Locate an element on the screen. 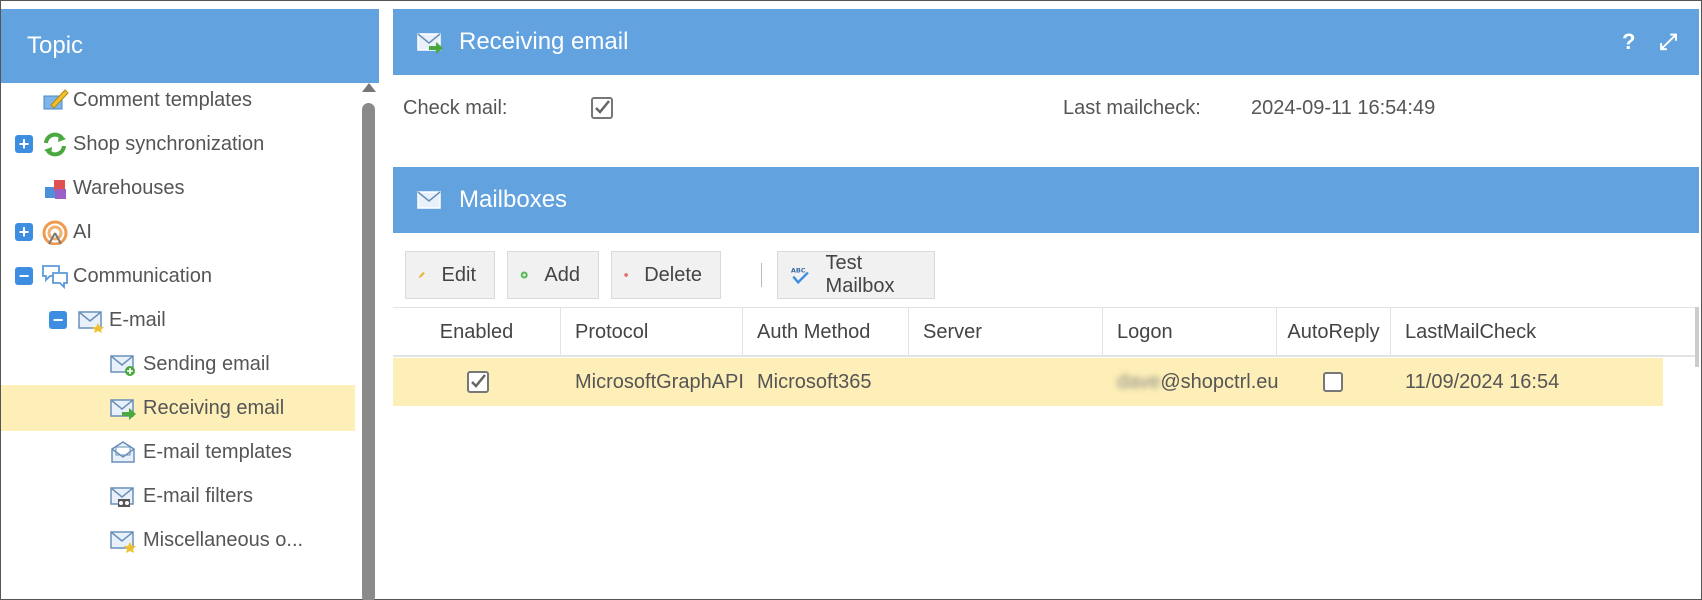 This screenshot has height=600, width=1702. tree-item-warehouses: Warehouses is located at coordinates (178, 188).